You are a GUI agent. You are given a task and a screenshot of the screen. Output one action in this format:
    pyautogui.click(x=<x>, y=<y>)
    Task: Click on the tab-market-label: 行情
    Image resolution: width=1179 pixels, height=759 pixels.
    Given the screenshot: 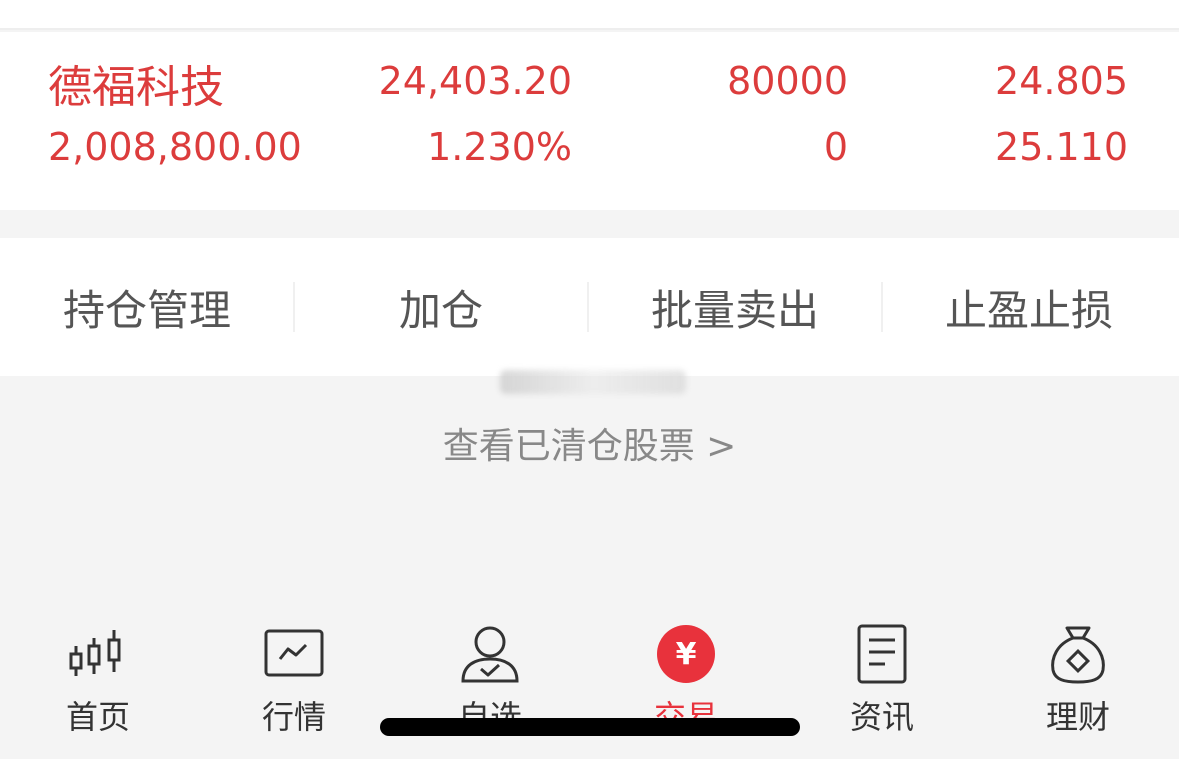 What is the action you would take?
    pyautogui.click(x=293, y=717)
    